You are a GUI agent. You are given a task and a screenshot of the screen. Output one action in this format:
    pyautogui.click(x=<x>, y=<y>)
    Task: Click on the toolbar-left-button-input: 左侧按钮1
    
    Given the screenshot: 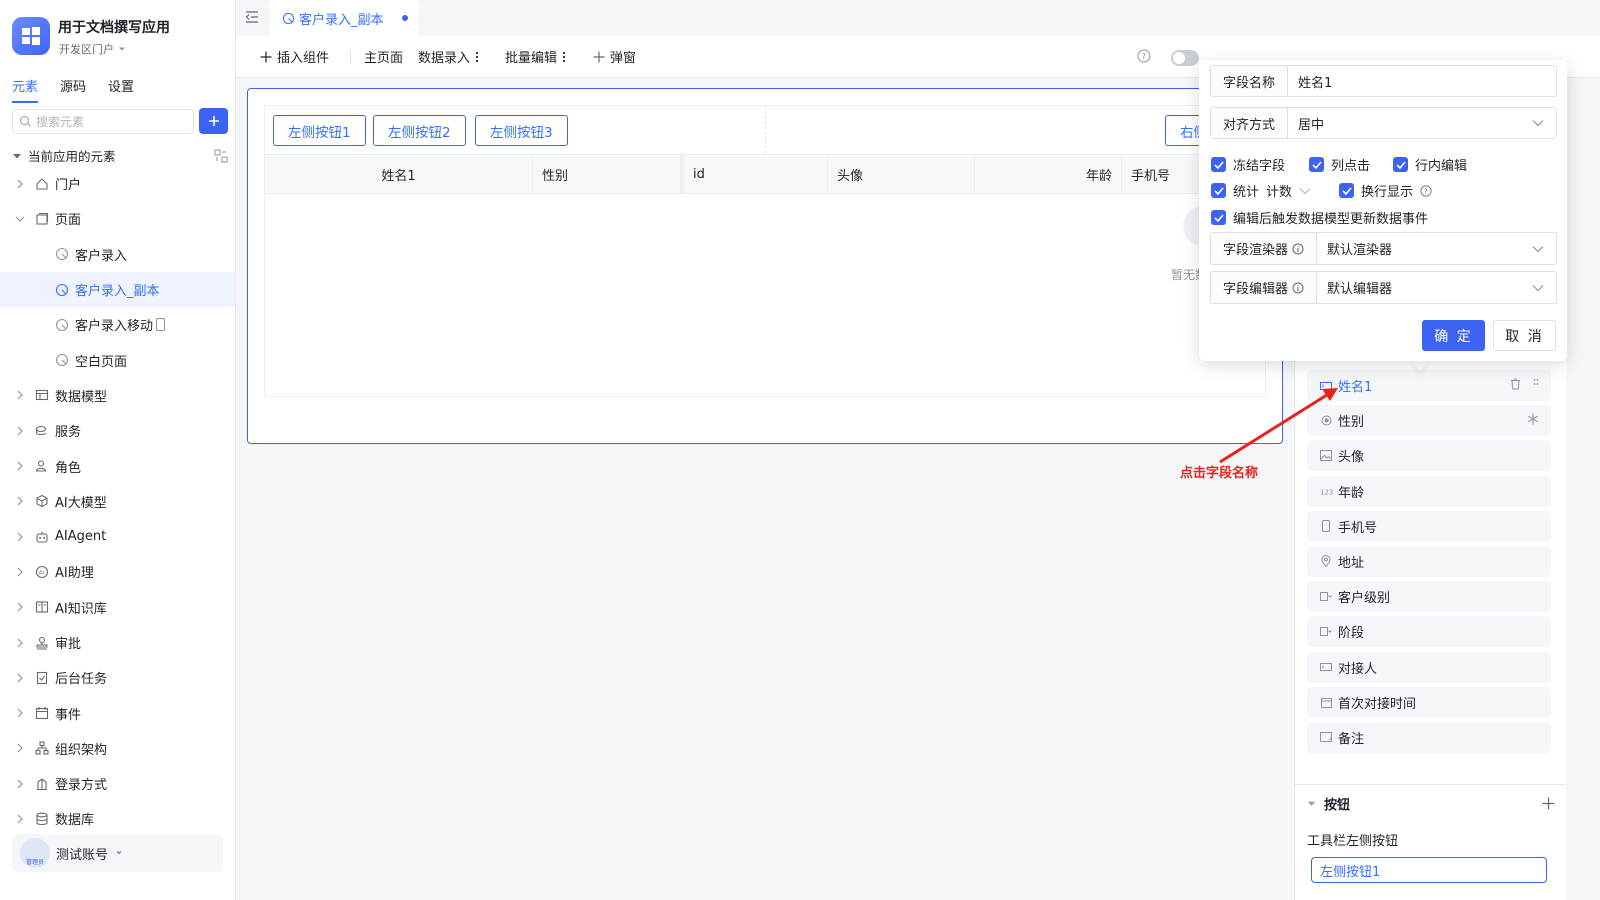 What is the action you would take?
    pyautogui.click(x=1429, y=870)
    